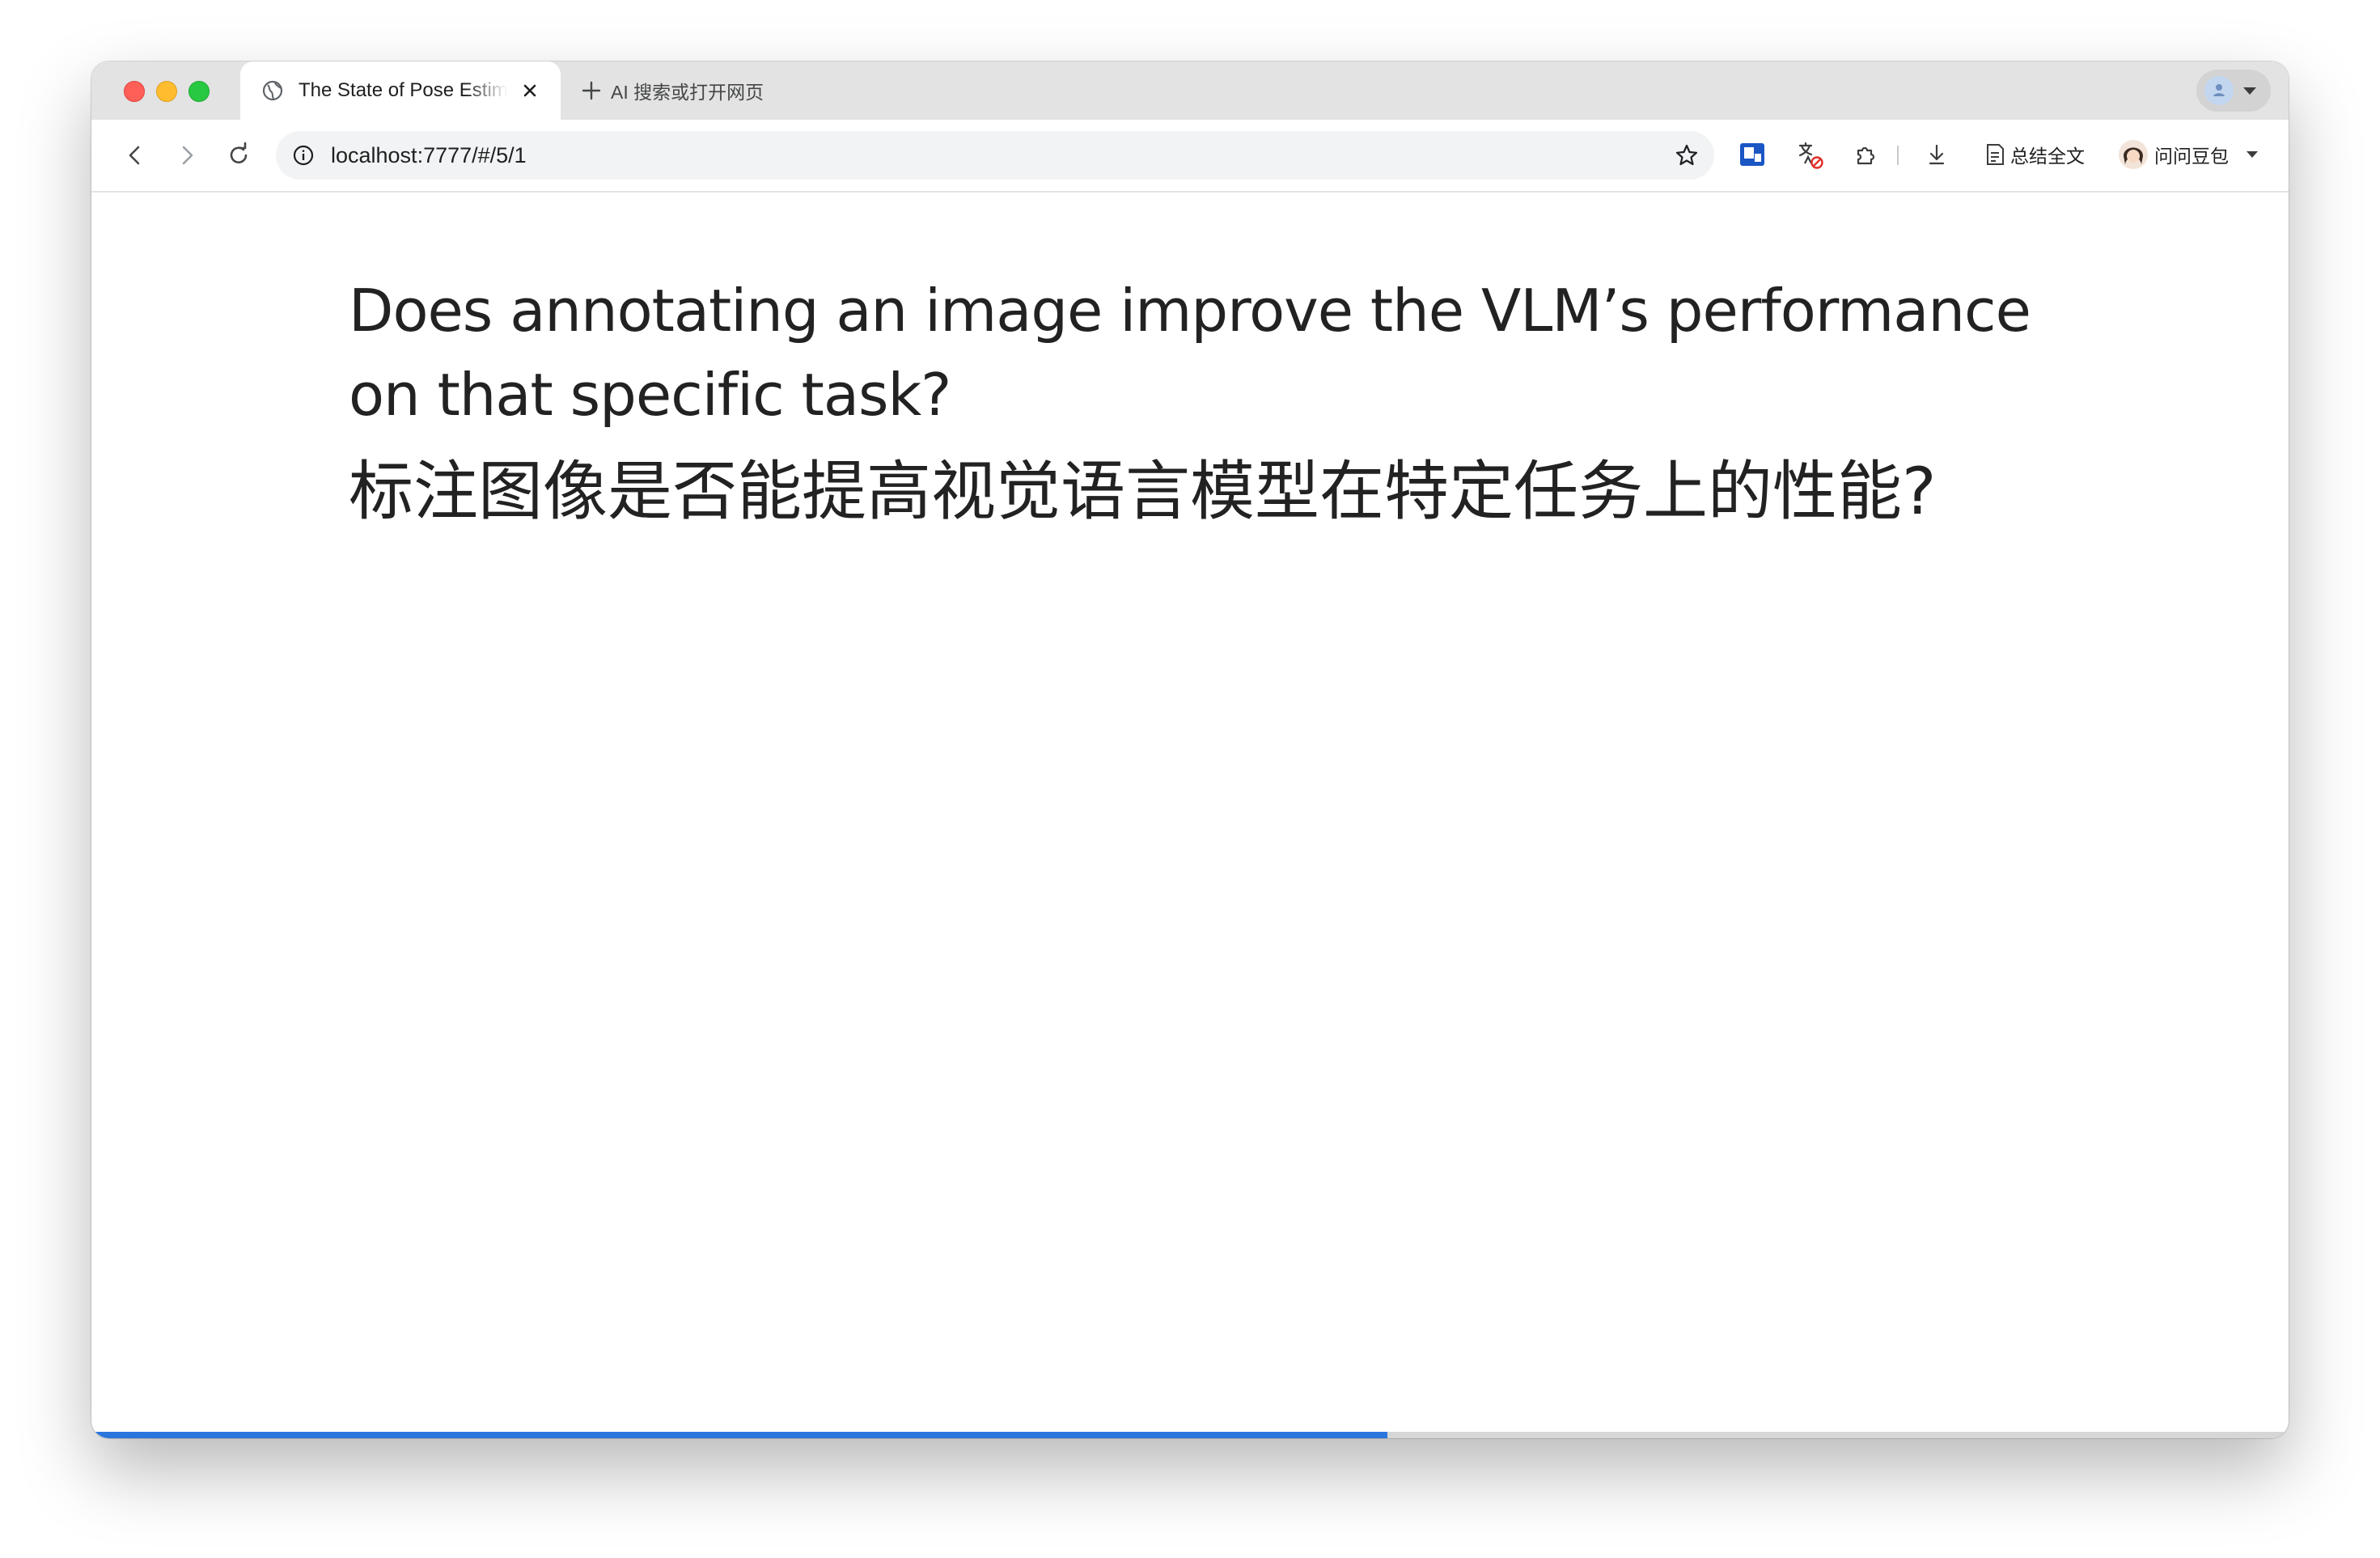  I want to click on doubao-avatar-icon, so click(2133, 154).